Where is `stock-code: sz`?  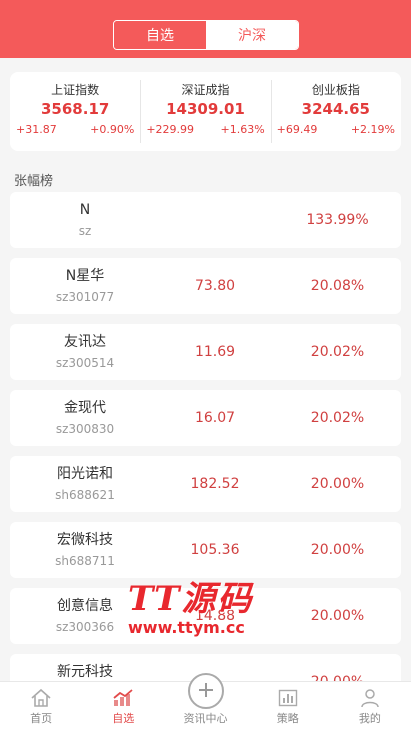 stock-code: sz is located at coordinates (85, 231).